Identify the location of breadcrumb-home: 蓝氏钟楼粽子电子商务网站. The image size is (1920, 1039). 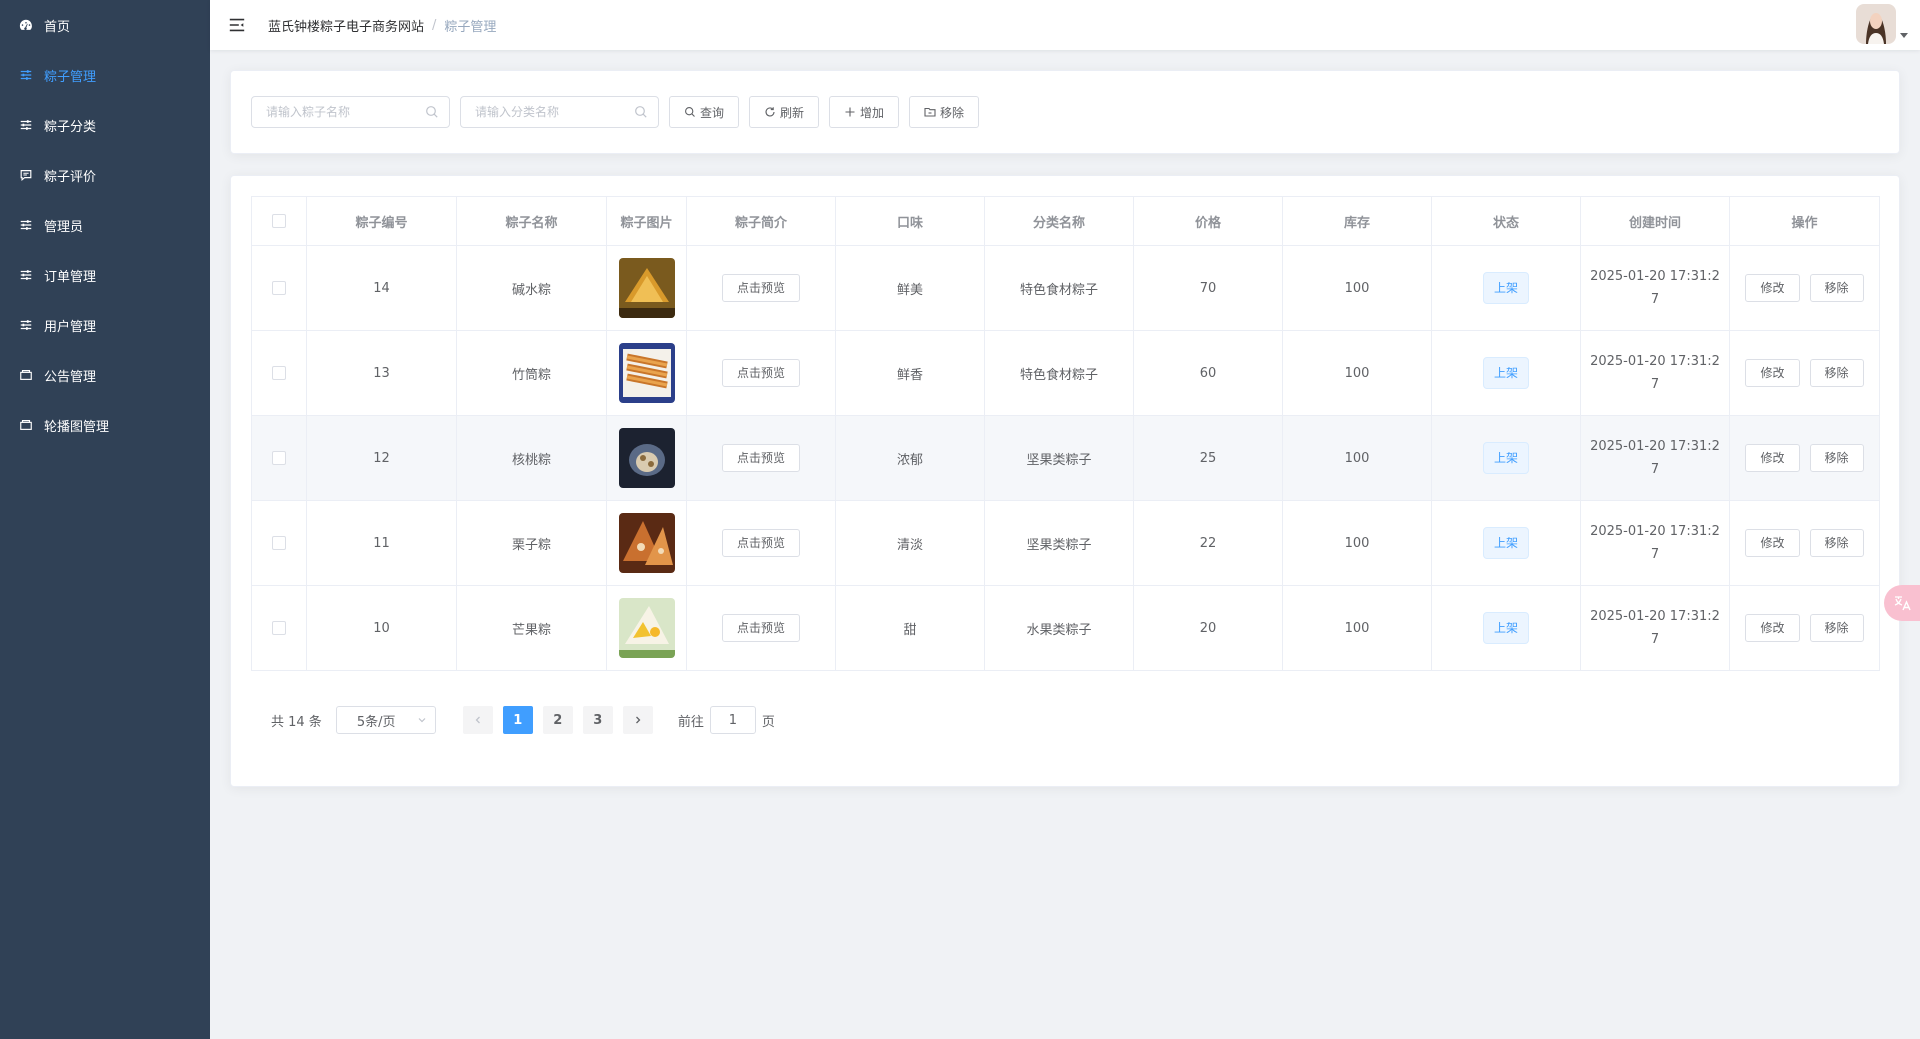
(346, 25).